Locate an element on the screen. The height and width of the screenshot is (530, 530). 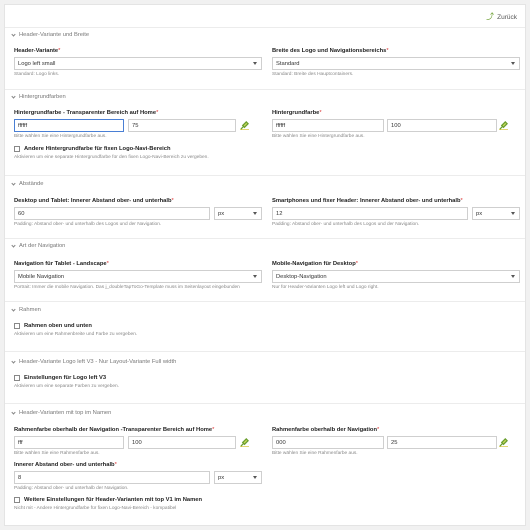
back-label: Zurück is located at coordinates (507, 17).